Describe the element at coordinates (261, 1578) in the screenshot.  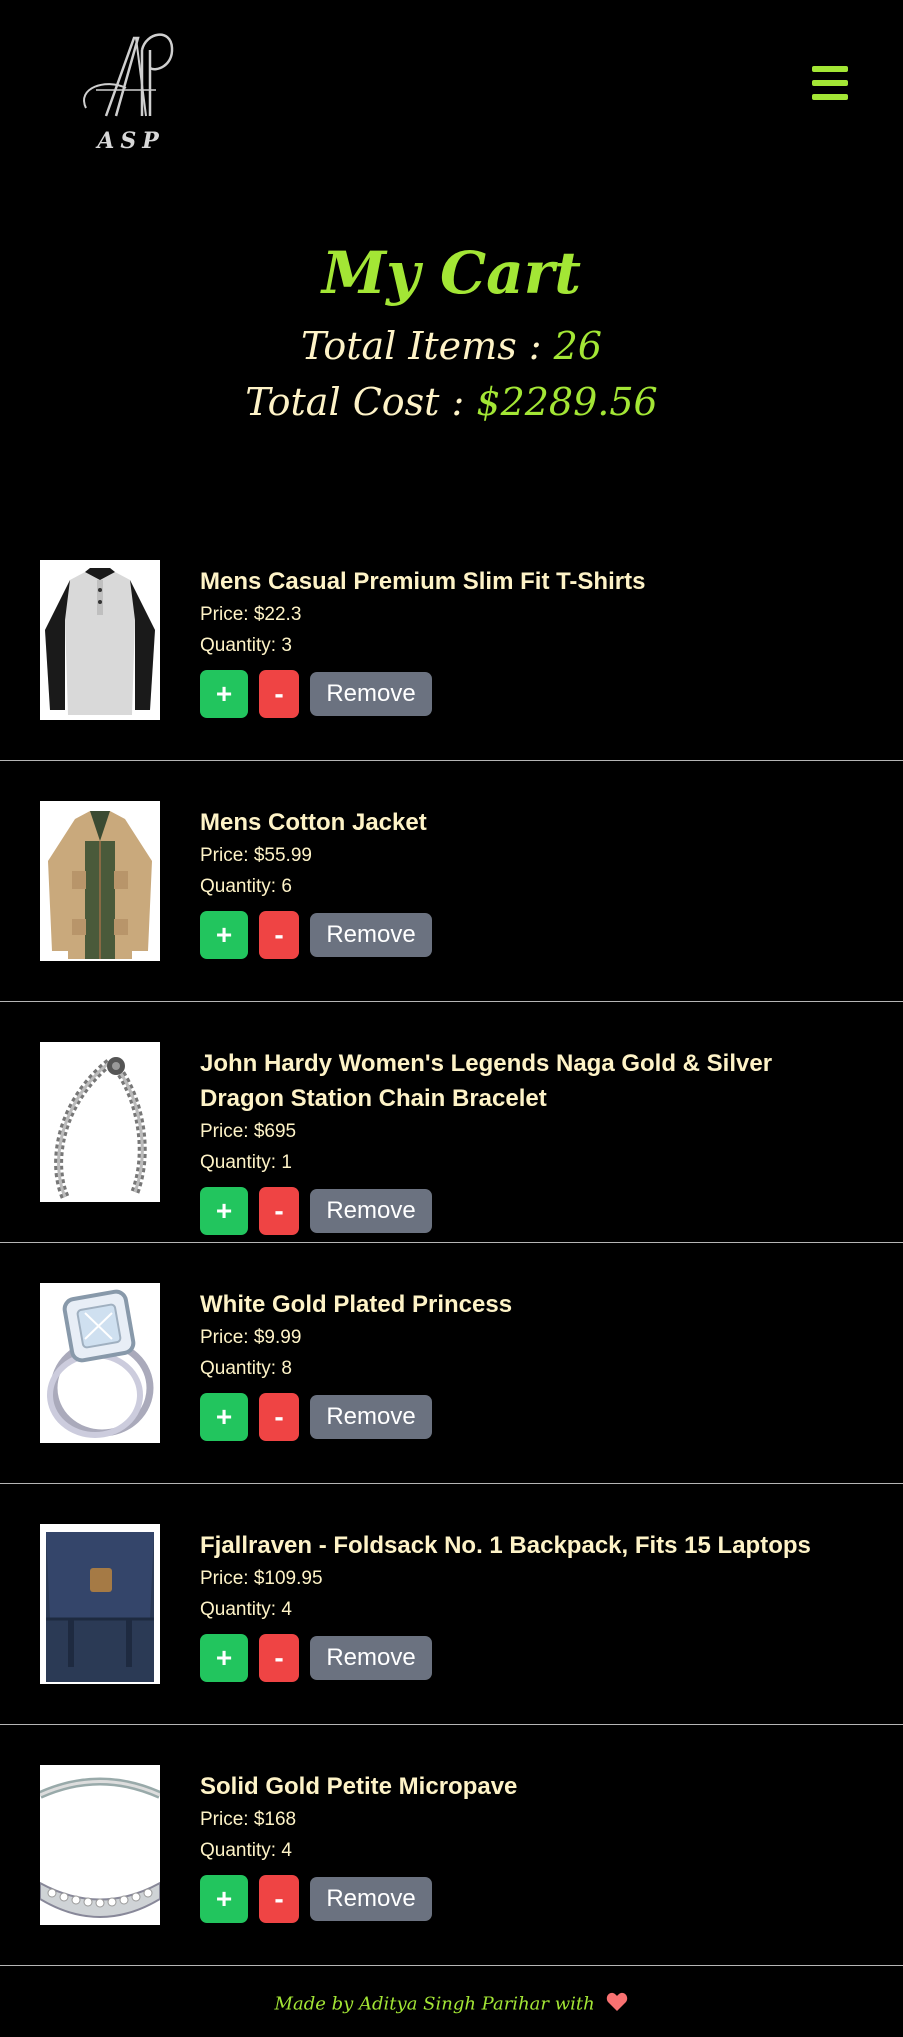
I see `item-price: Price: $109.95` at that location.